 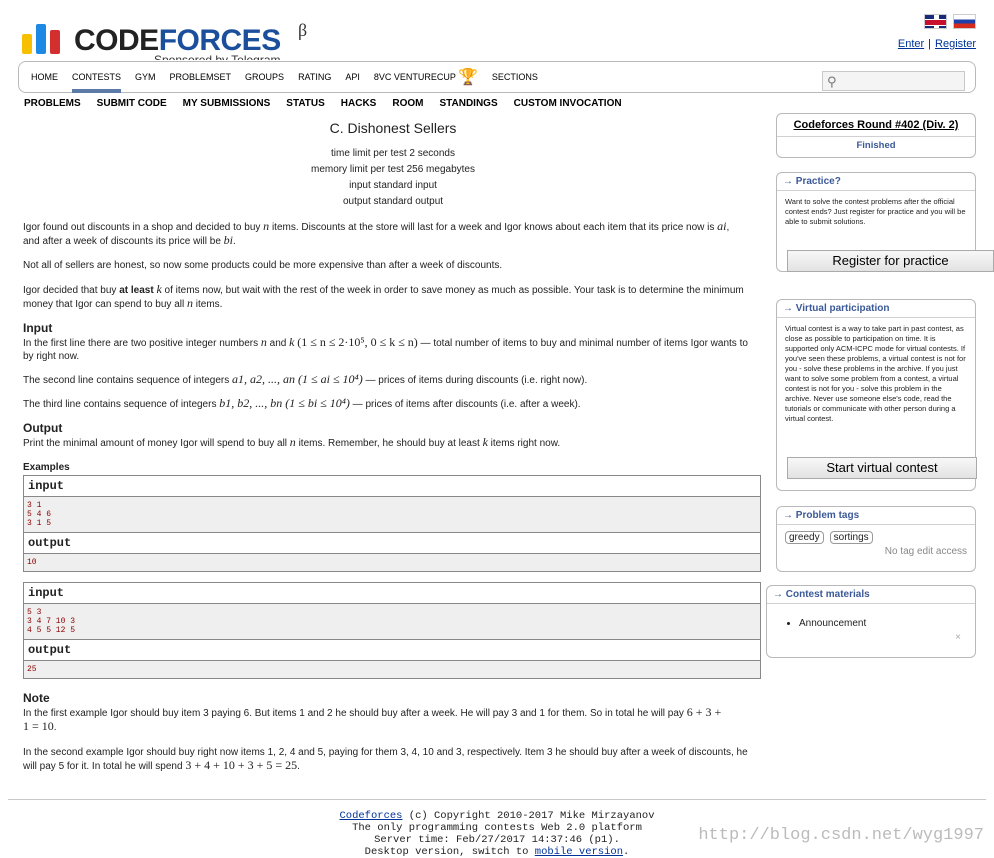 I want to click on menu-item-sections: SECTIONS, so click(x=515, y=77).